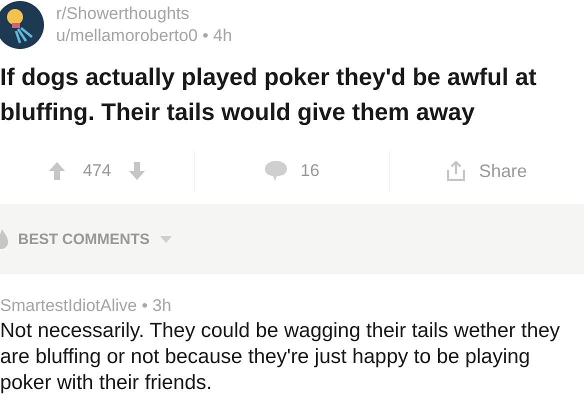  I want to click on sort-dropdown: BEST COMMENTS, so click(86, 239).